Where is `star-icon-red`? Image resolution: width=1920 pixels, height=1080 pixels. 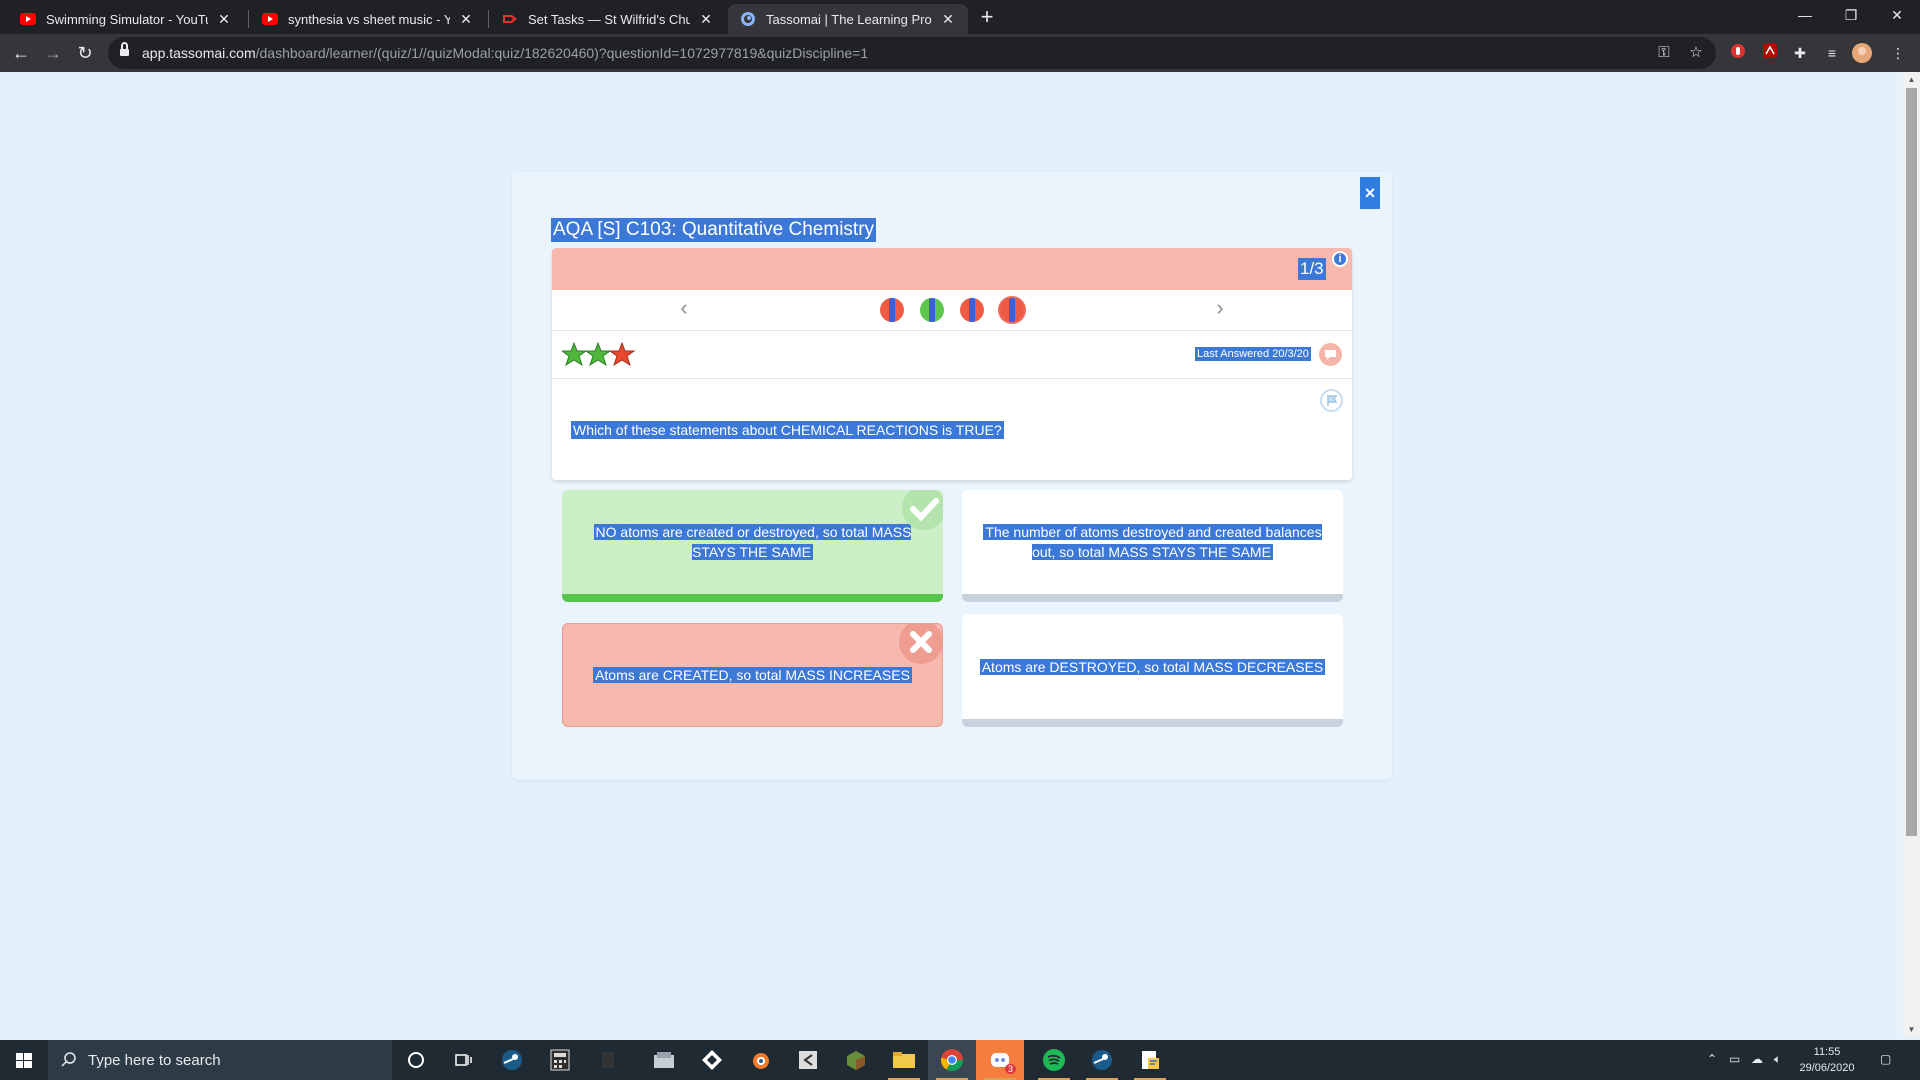 star-icon-red is located at coordinates (622, 354).